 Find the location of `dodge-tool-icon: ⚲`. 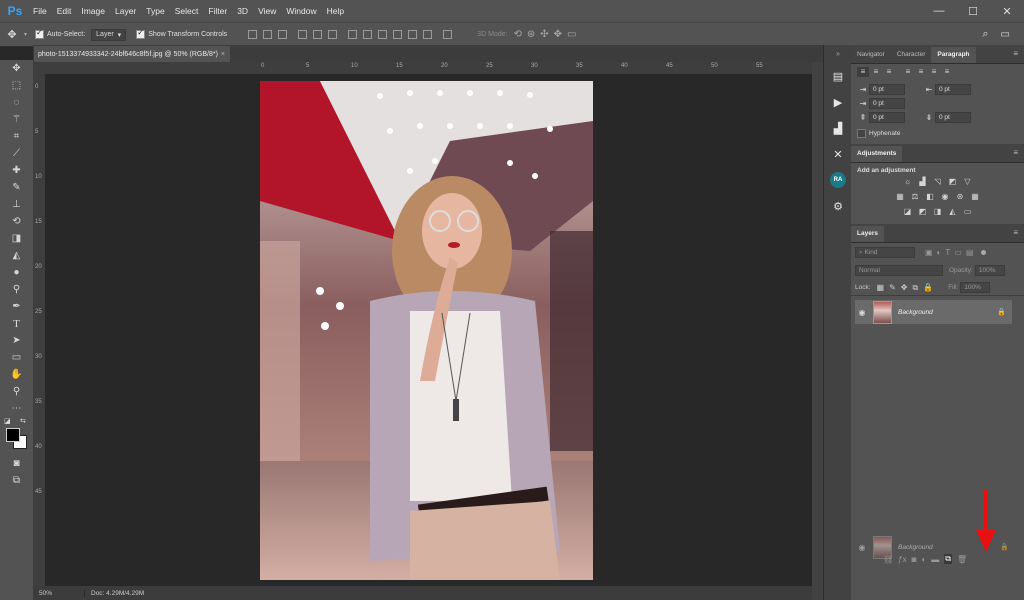

dodge-tool-icon: ⚲ is located at coordinates (16, 289).